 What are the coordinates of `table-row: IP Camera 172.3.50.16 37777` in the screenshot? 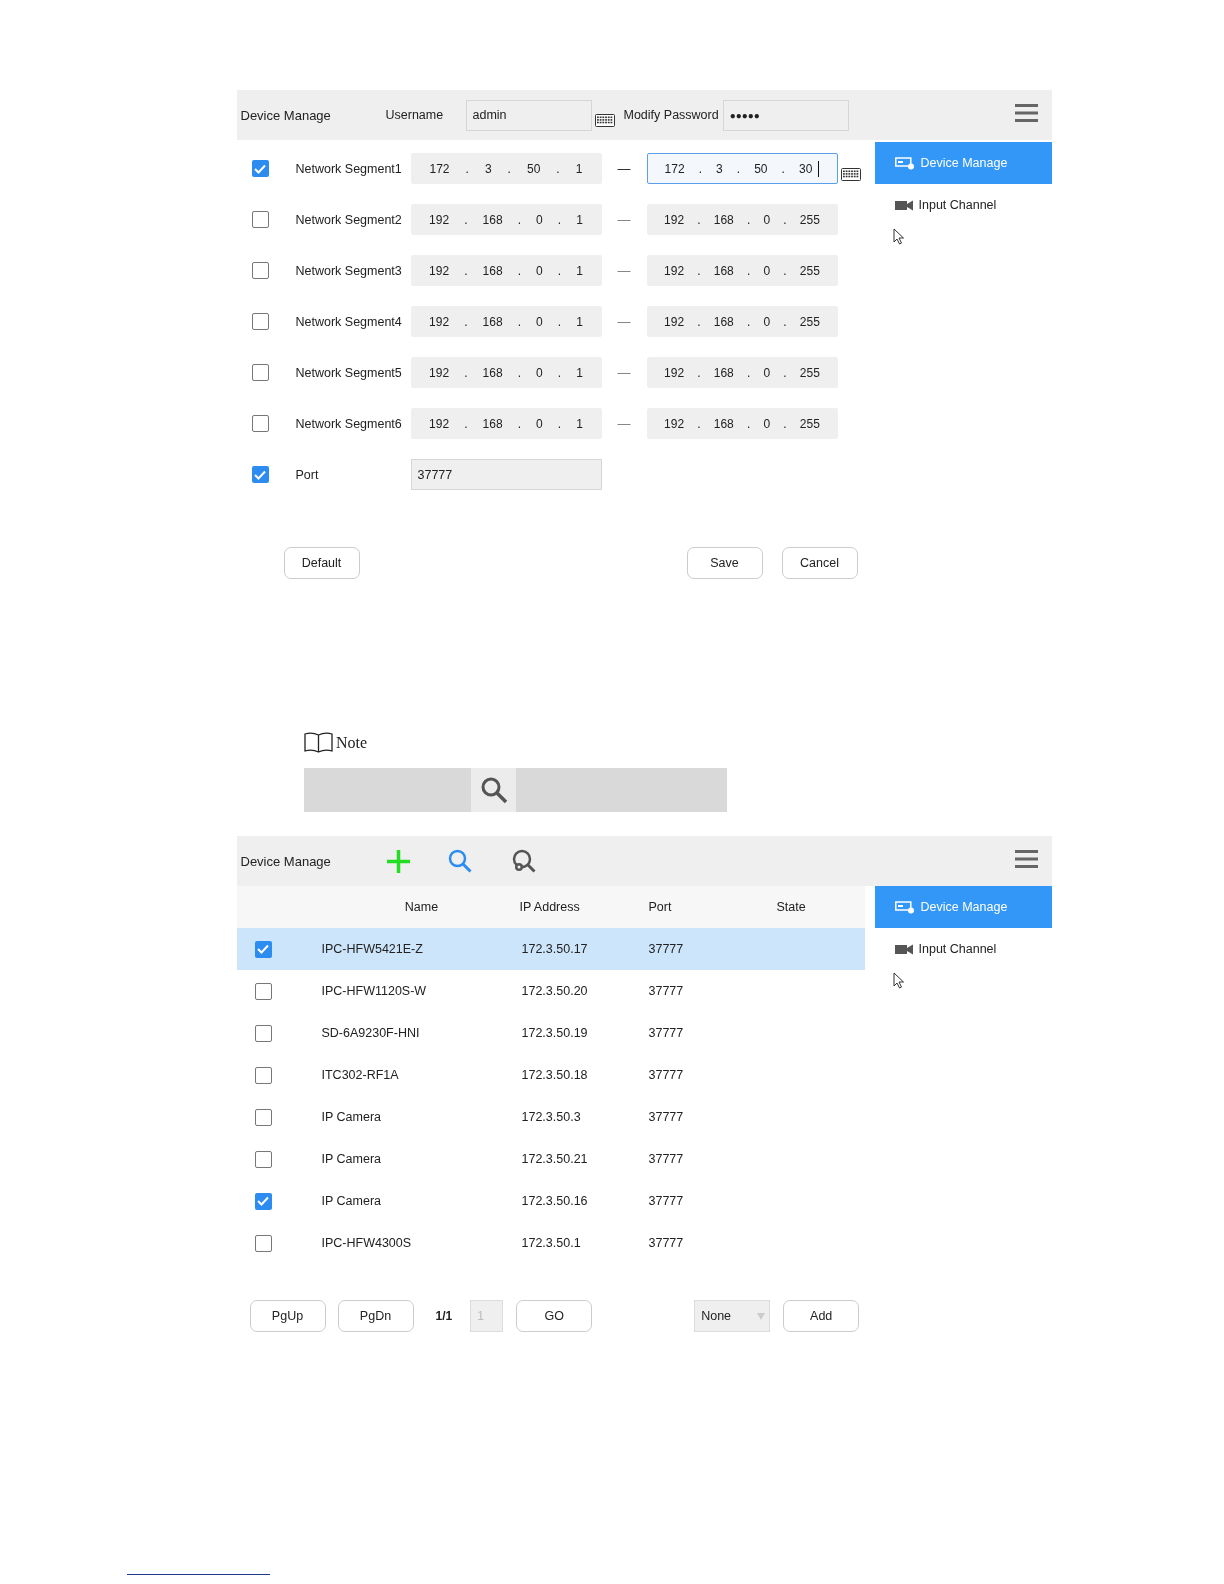 It's located at (550, 1201).